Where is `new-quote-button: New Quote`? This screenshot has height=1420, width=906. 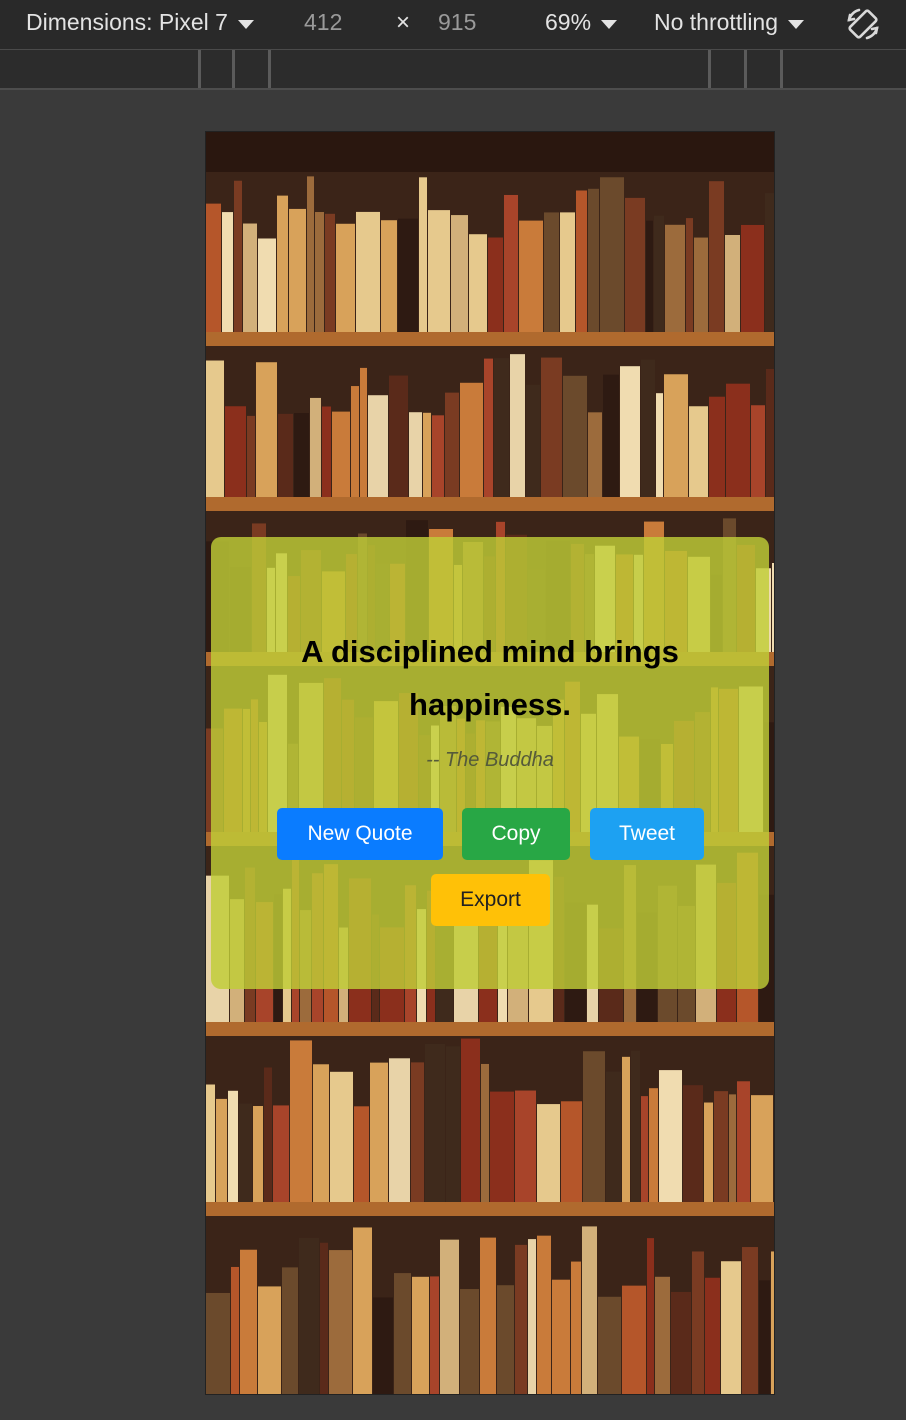 new-quote-button: New Quote is located at coordinates (360, 834).